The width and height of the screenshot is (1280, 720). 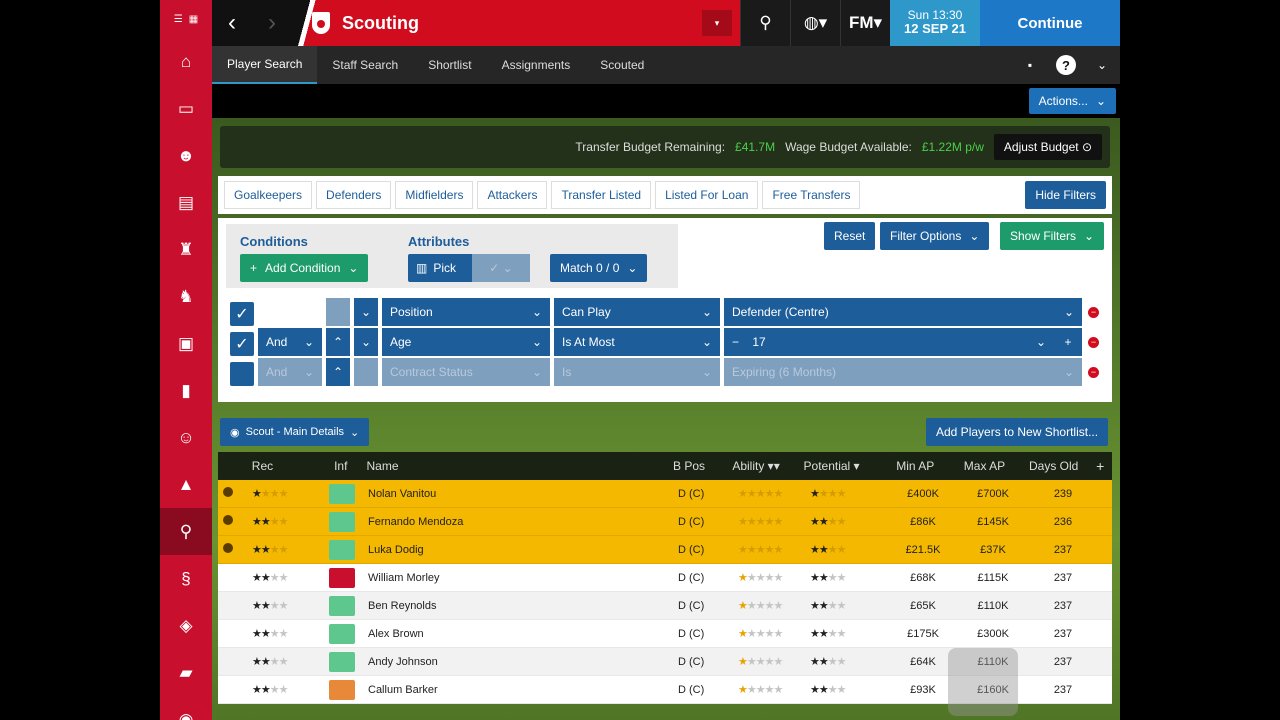 What do you see at coordinates (702, 466) in the screenshot?
I see `col-bpos: B Pos` at bounding box center [702, 466].